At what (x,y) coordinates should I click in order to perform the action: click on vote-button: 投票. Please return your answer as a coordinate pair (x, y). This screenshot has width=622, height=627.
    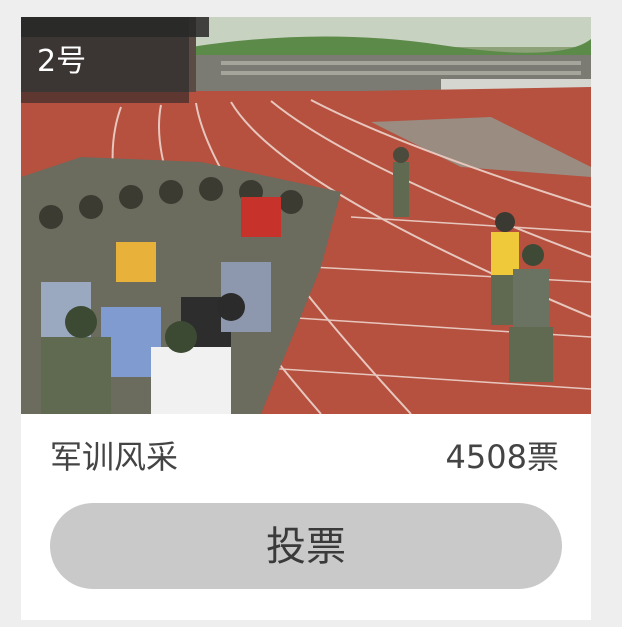
    Looking at the image, I should click on (306, 546).